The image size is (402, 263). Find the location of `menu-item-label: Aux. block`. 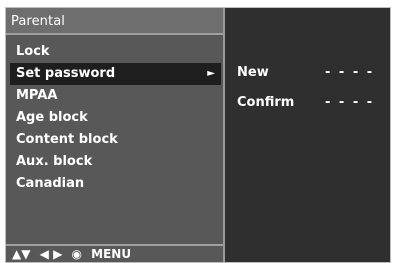

menu-item-label: Aux. block is located at coordinates (54, 161).